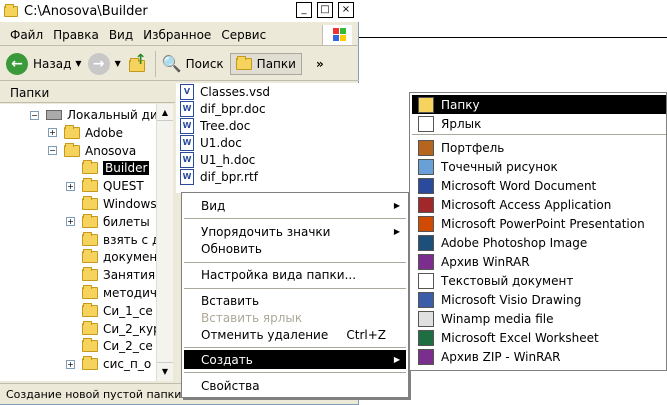 The width and height of the screenshot is (667, 405). I want to click on tree-item: Windows, so click(111, 204).